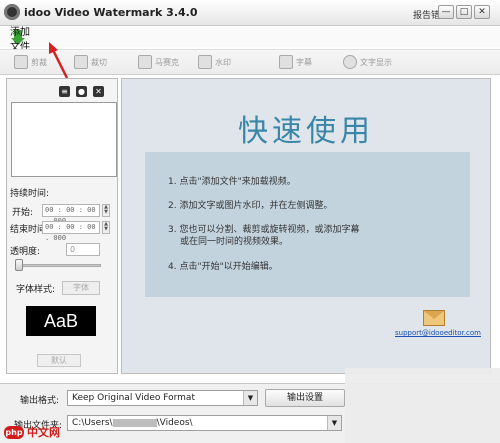  I want to click on mosaic-icon, so click(145, 62).